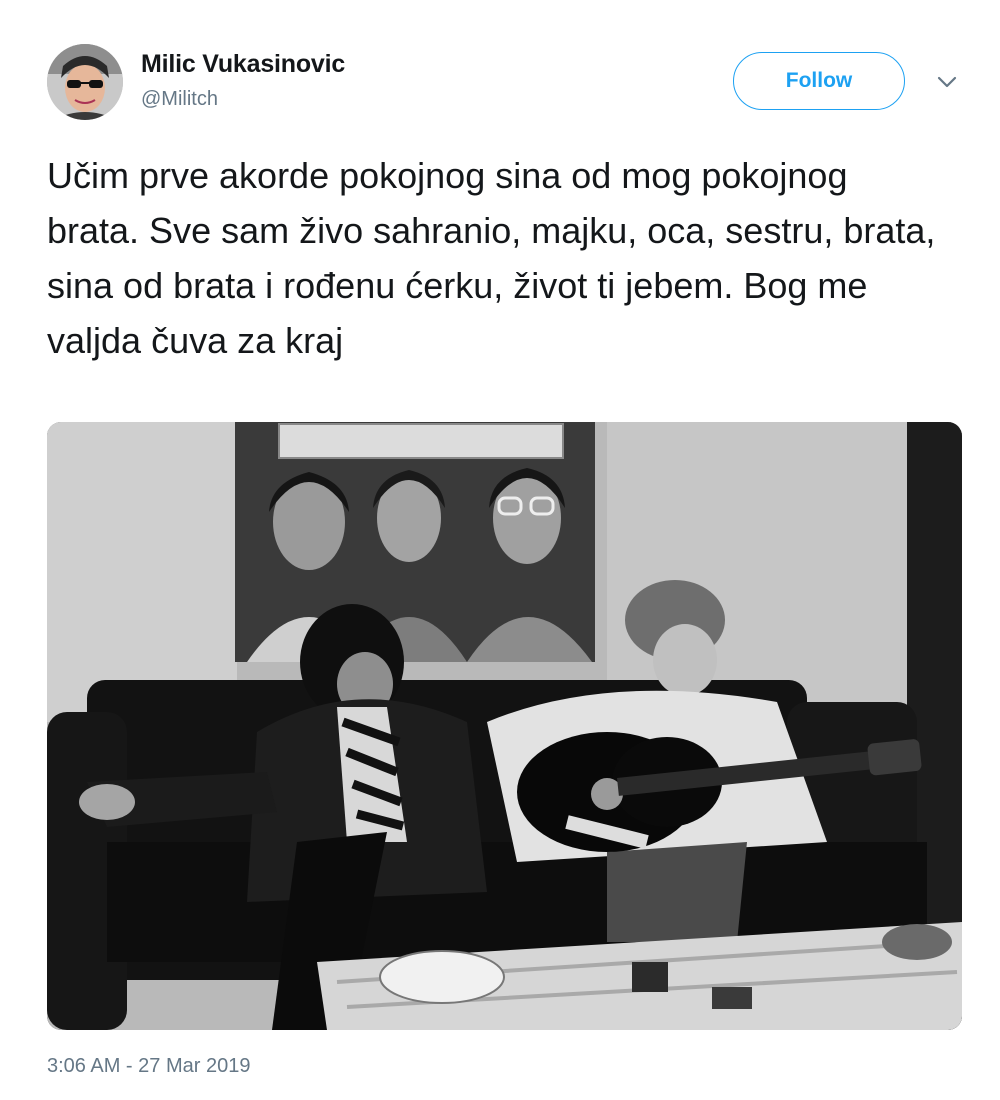 This screenshot has width=1000, height=1100. I want to click on author-handle: @Militch, so click(179, 99).